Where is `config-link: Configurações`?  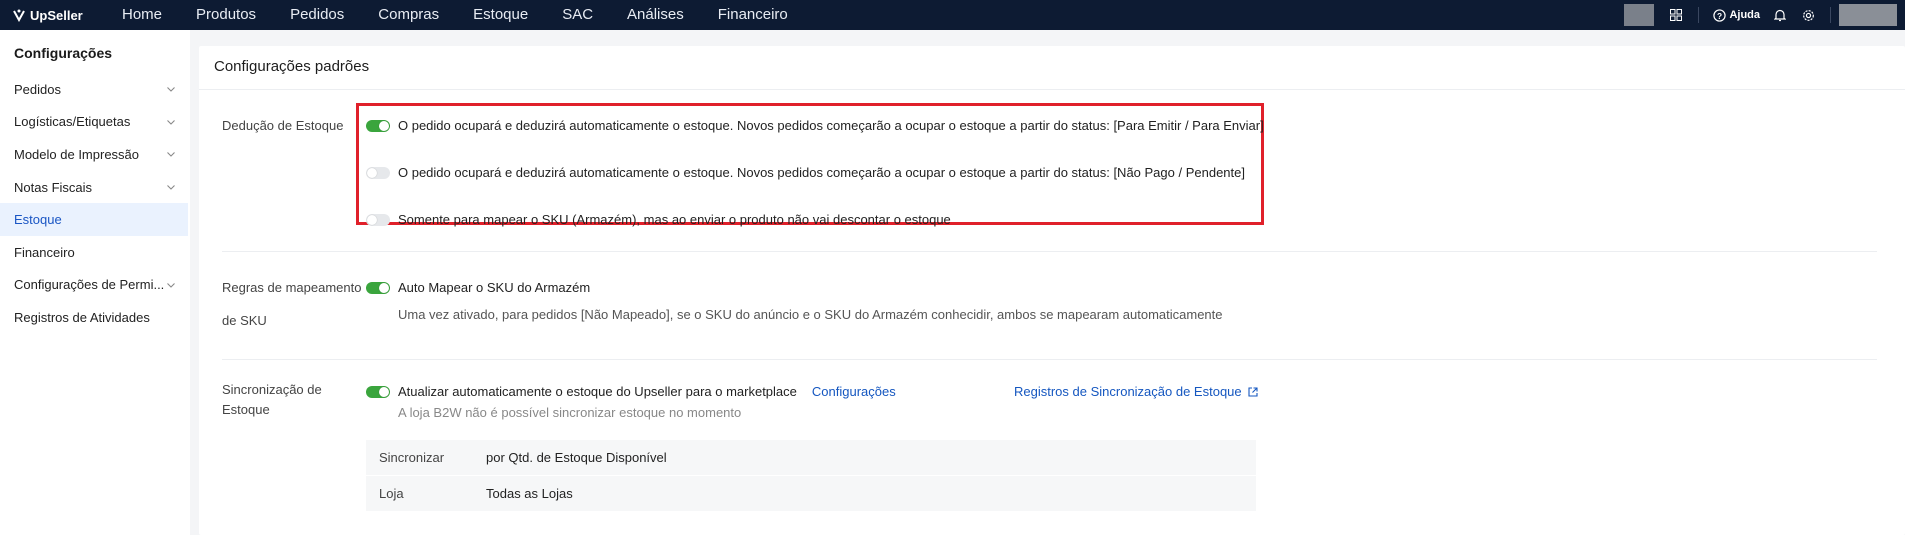 config-link: Configurações is located at coordinates (854, 391).